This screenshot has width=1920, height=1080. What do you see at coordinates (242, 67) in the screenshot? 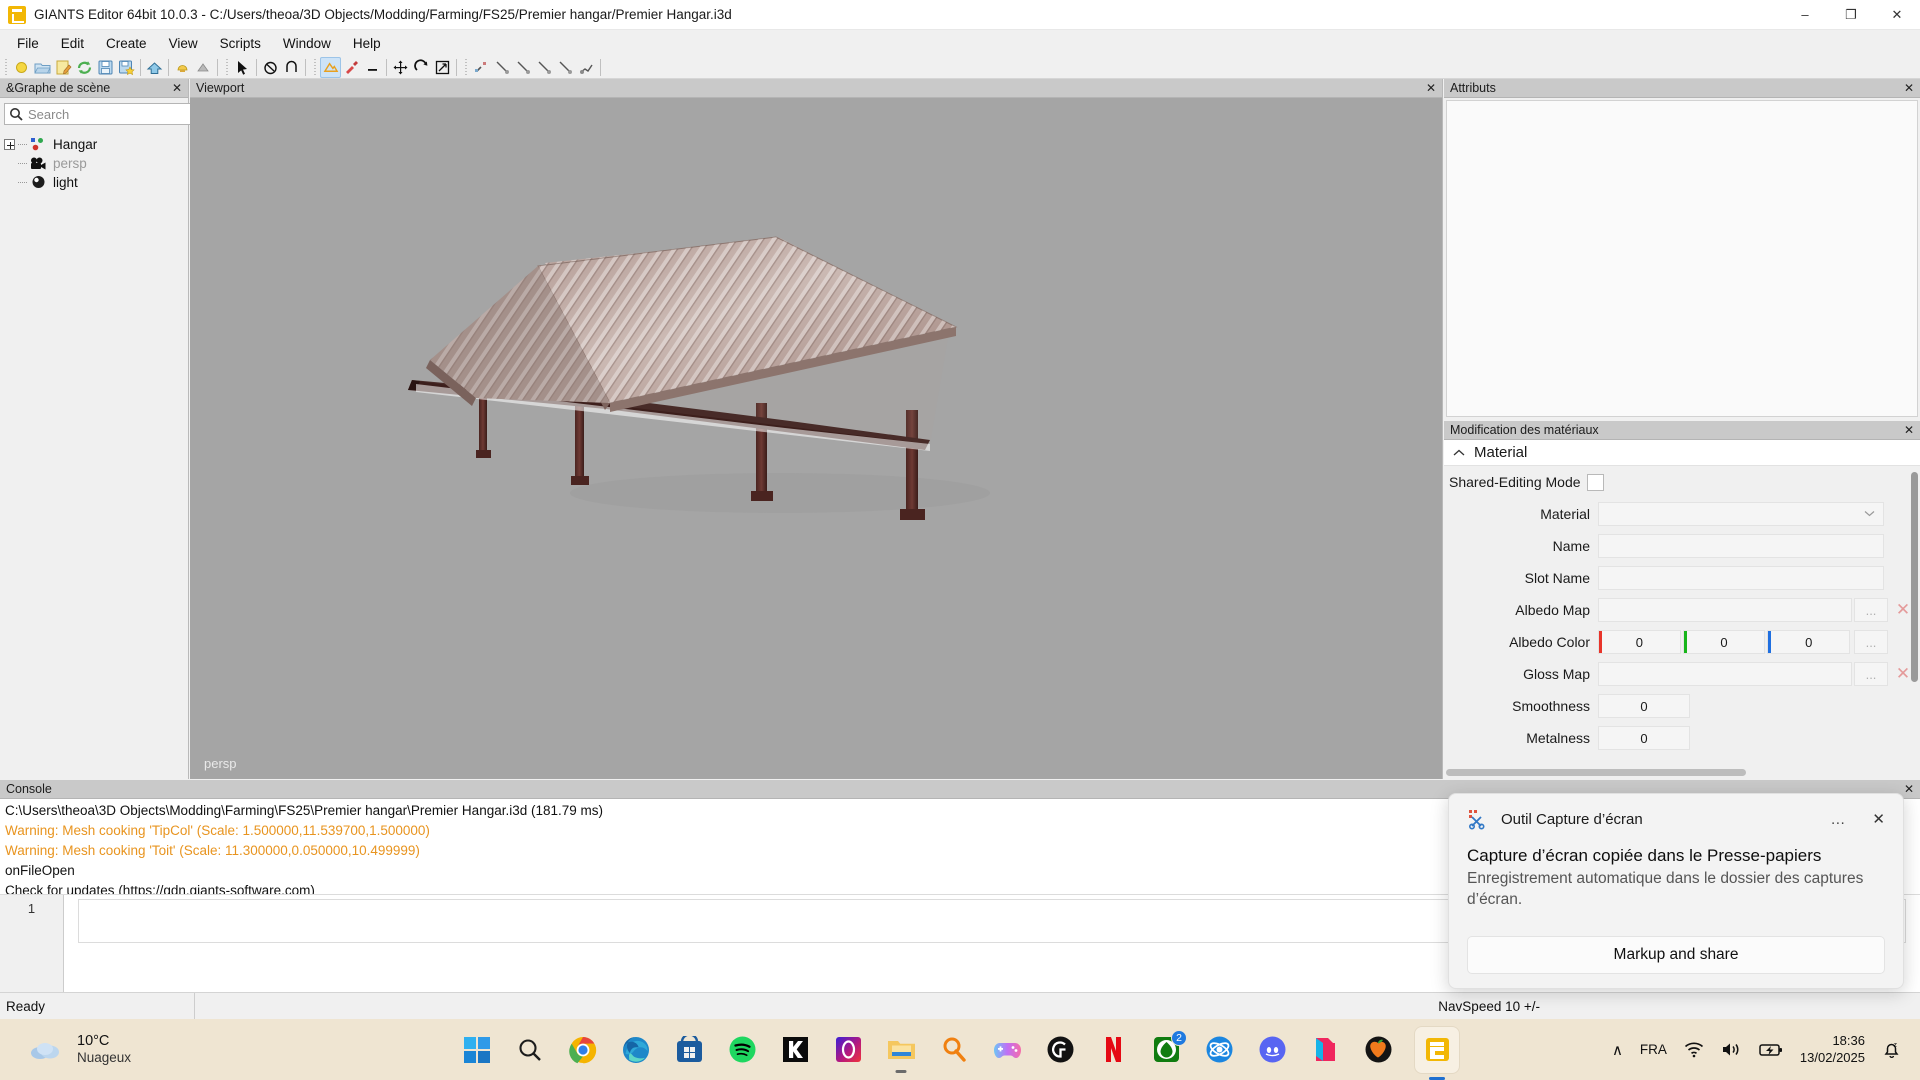
I see `select-arrow-icon` at bounding box center [242, 67].